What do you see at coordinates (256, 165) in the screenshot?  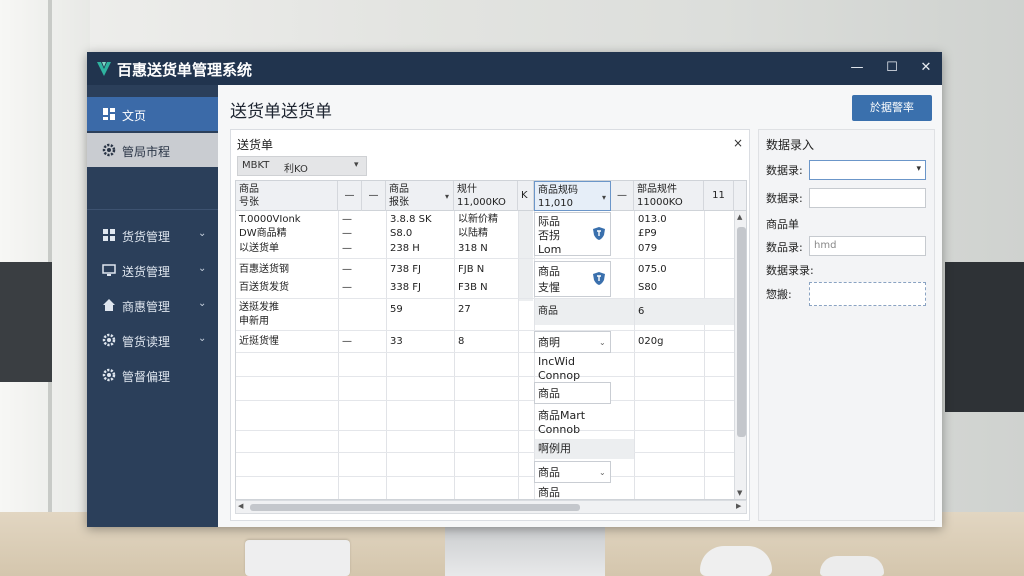 I see `filter-label: MBKT` at bounding box center [256, 165].